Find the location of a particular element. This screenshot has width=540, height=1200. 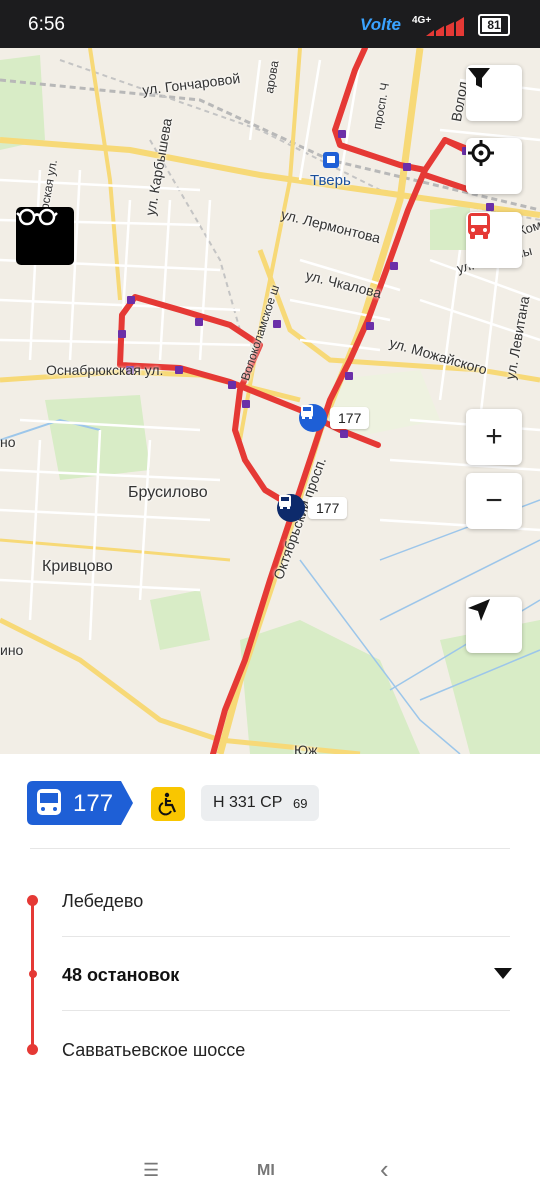

filter-button is located at coordinates (494, 93).